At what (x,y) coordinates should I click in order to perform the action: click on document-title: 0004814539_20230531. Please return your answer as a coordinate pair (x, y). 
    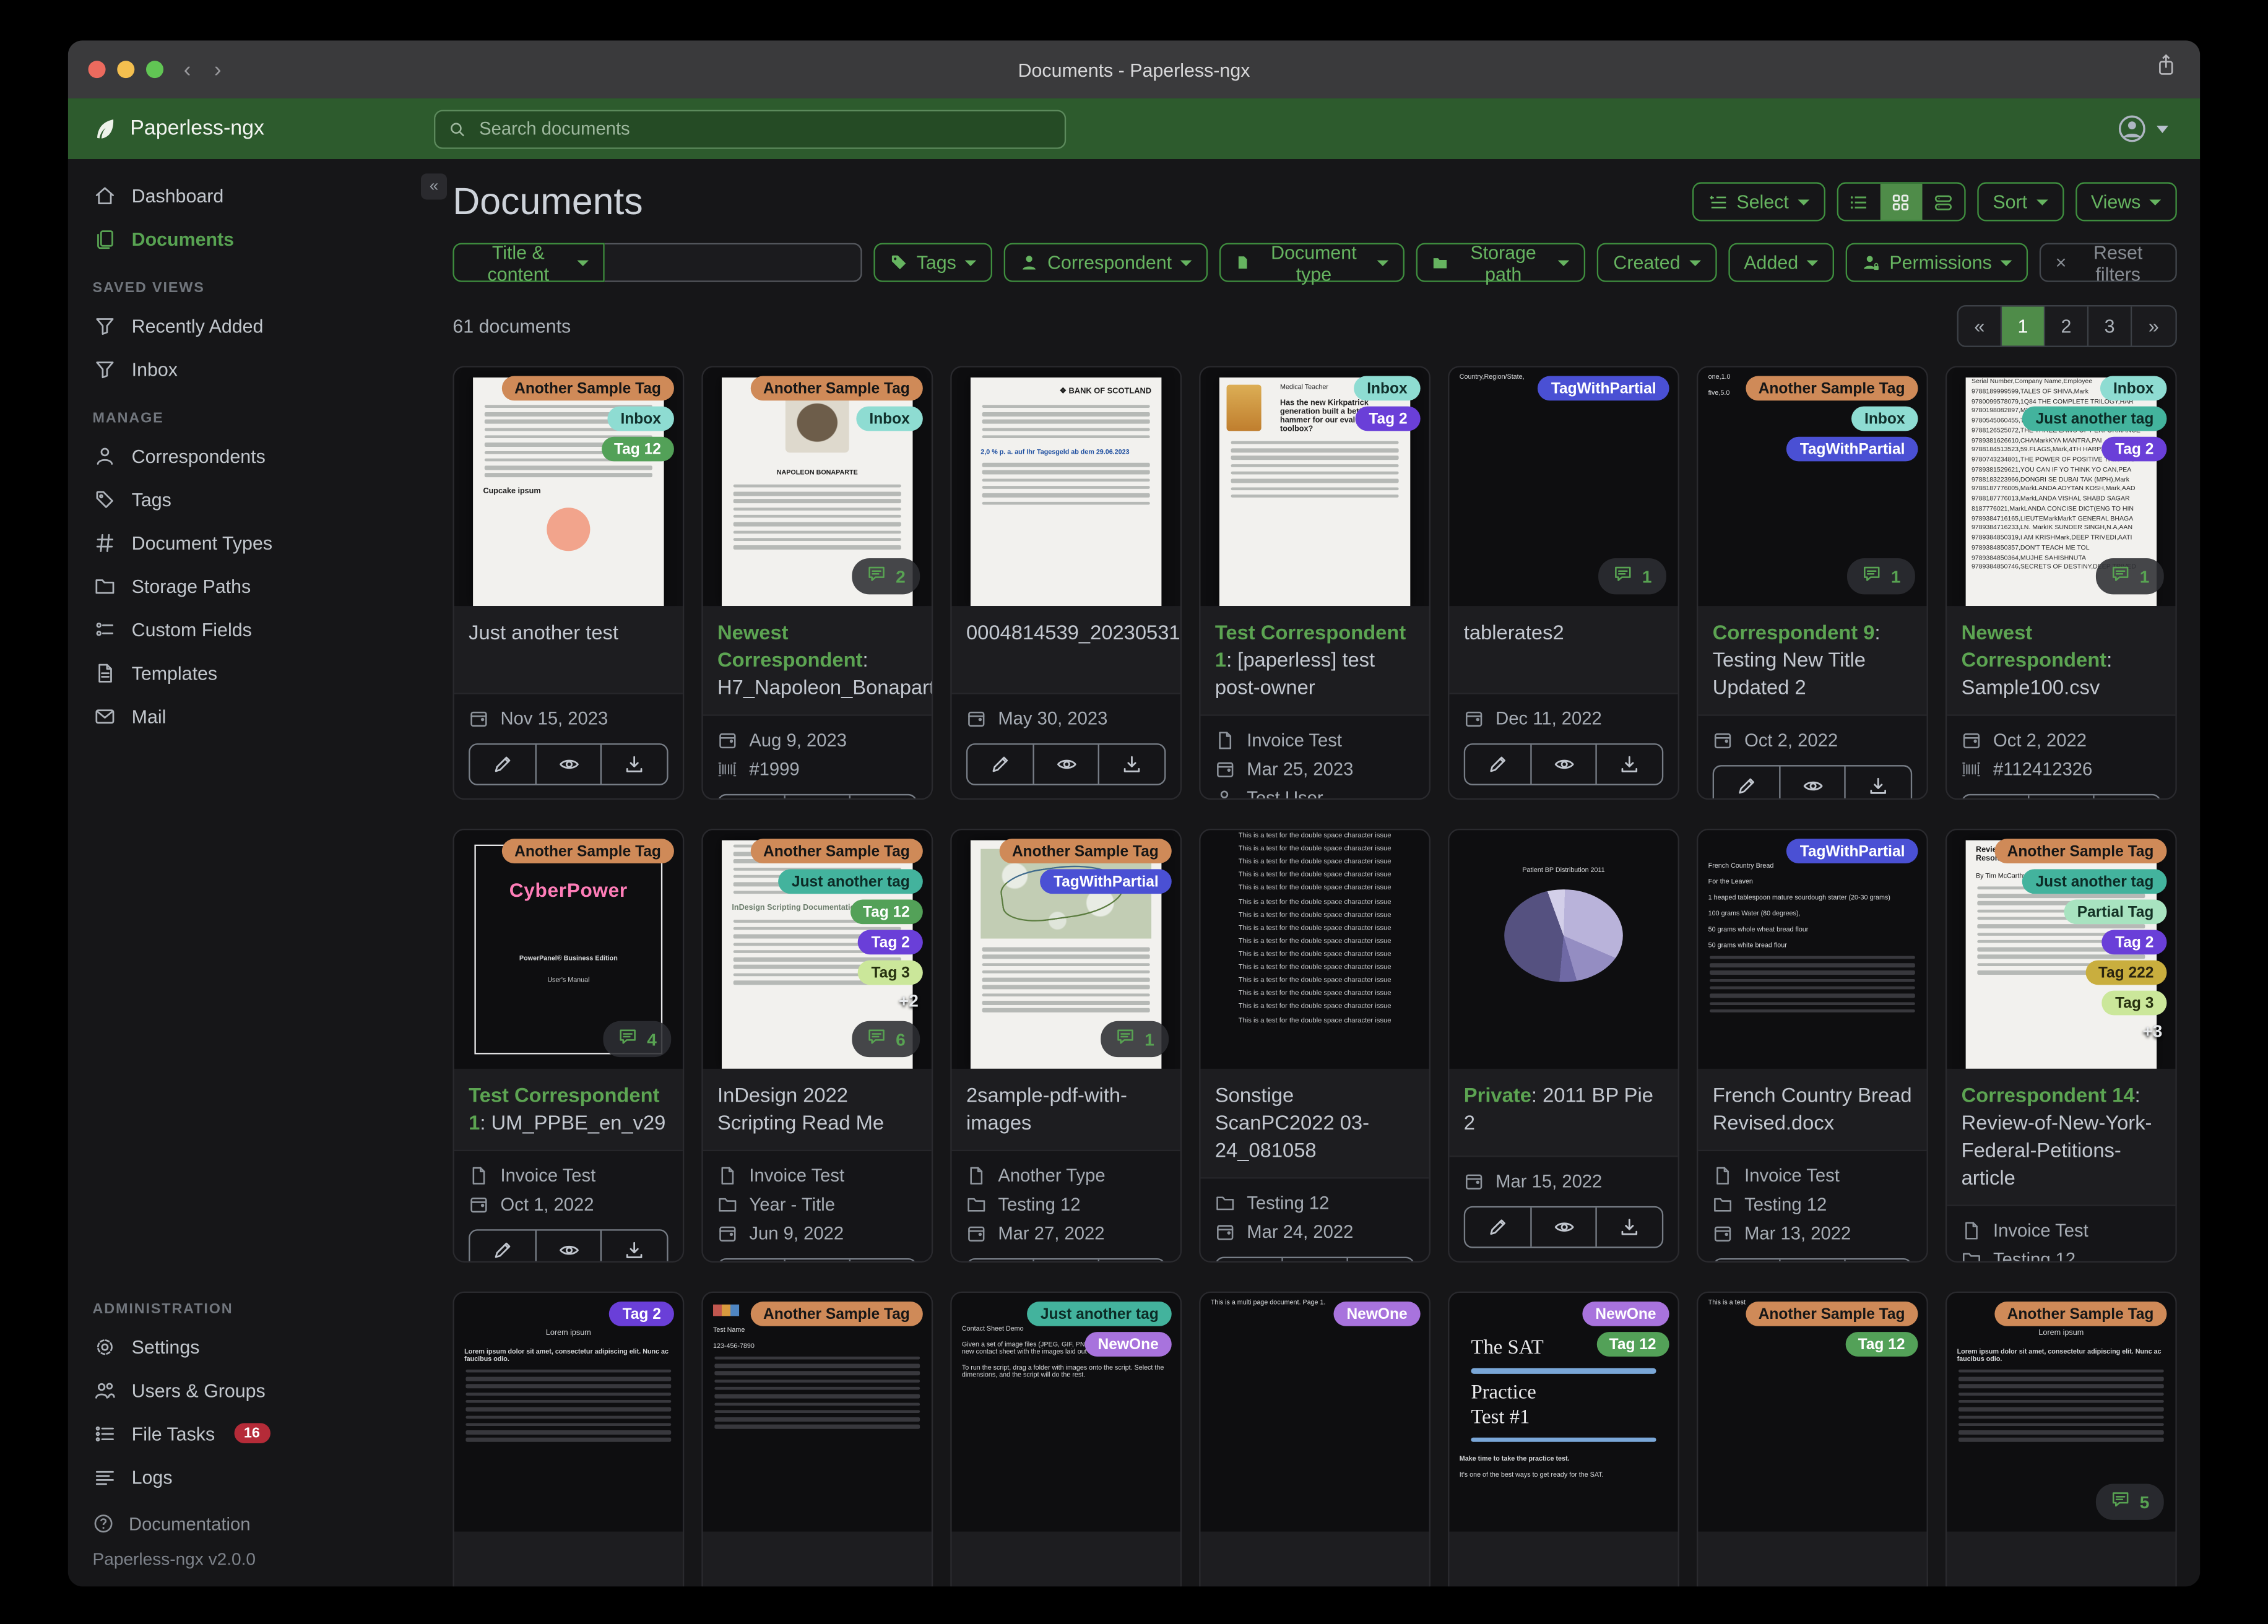
    Looking at the image, I should click on (1066, 649).